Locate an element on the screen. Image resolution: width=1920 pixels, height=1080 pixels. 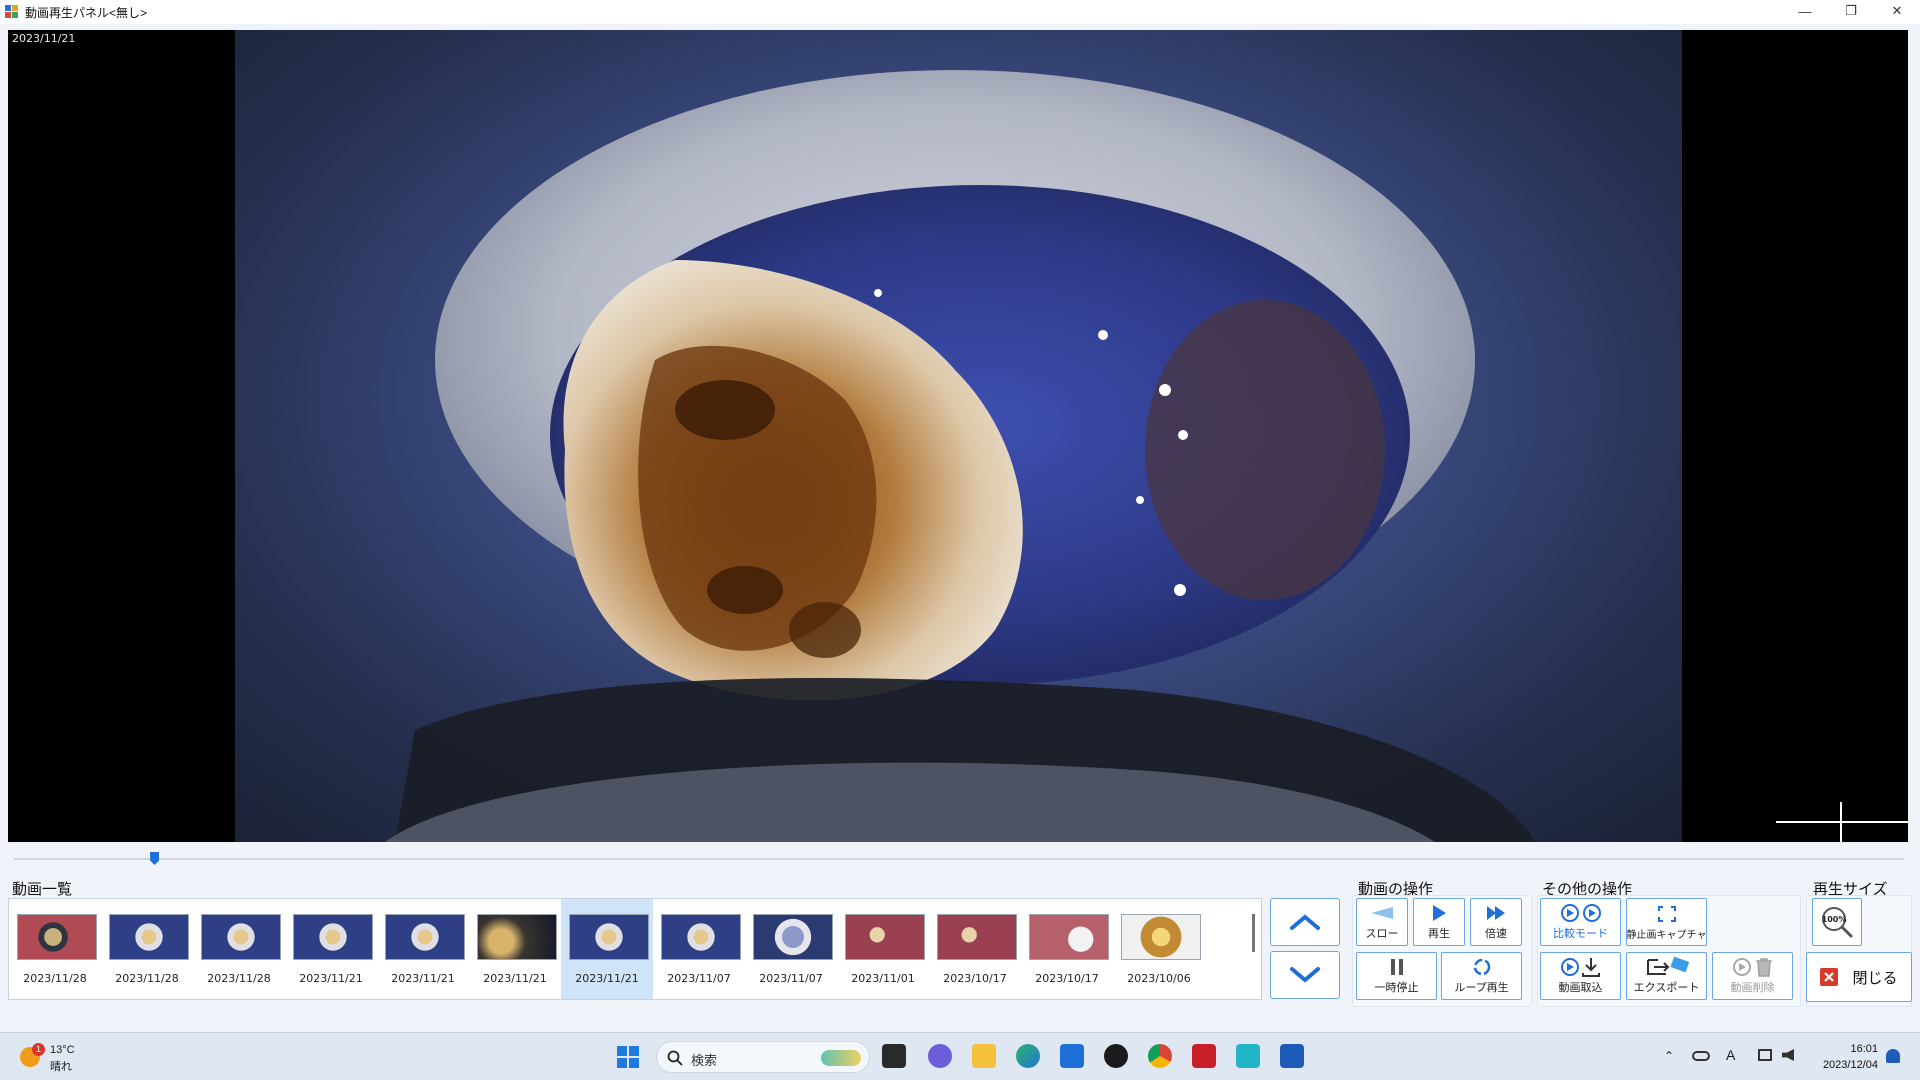
dell-icon is located at coordinates (1116, 1056).